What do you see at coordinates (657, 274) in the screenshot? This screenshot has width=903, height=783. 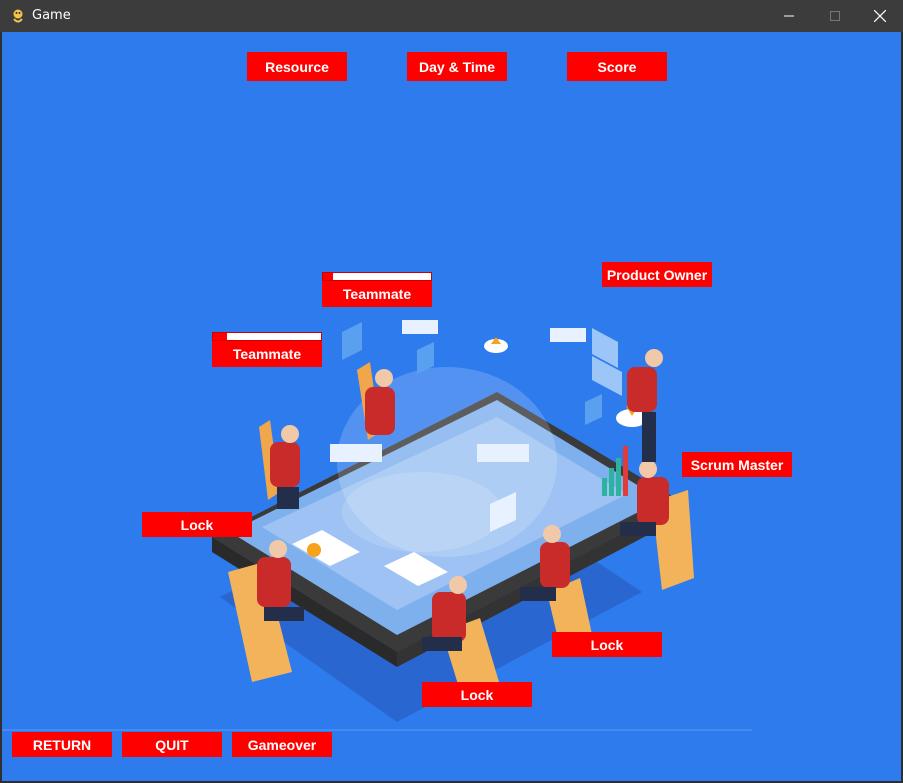 I see `product-owner-button: Product Owner` at bounding box center [657, 274].